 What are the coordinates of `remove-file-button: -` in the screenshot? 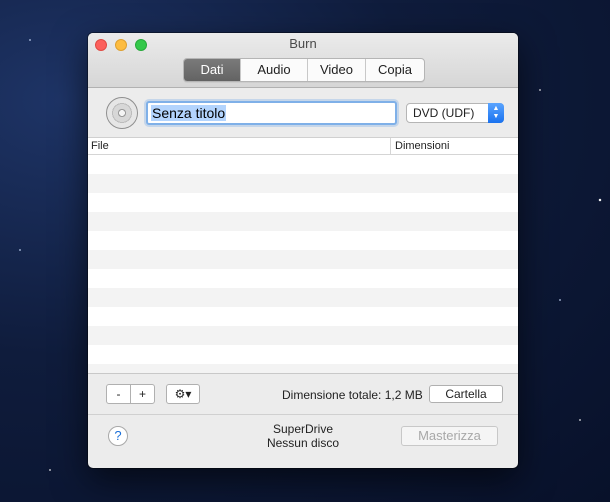 It's located at (118, 394).